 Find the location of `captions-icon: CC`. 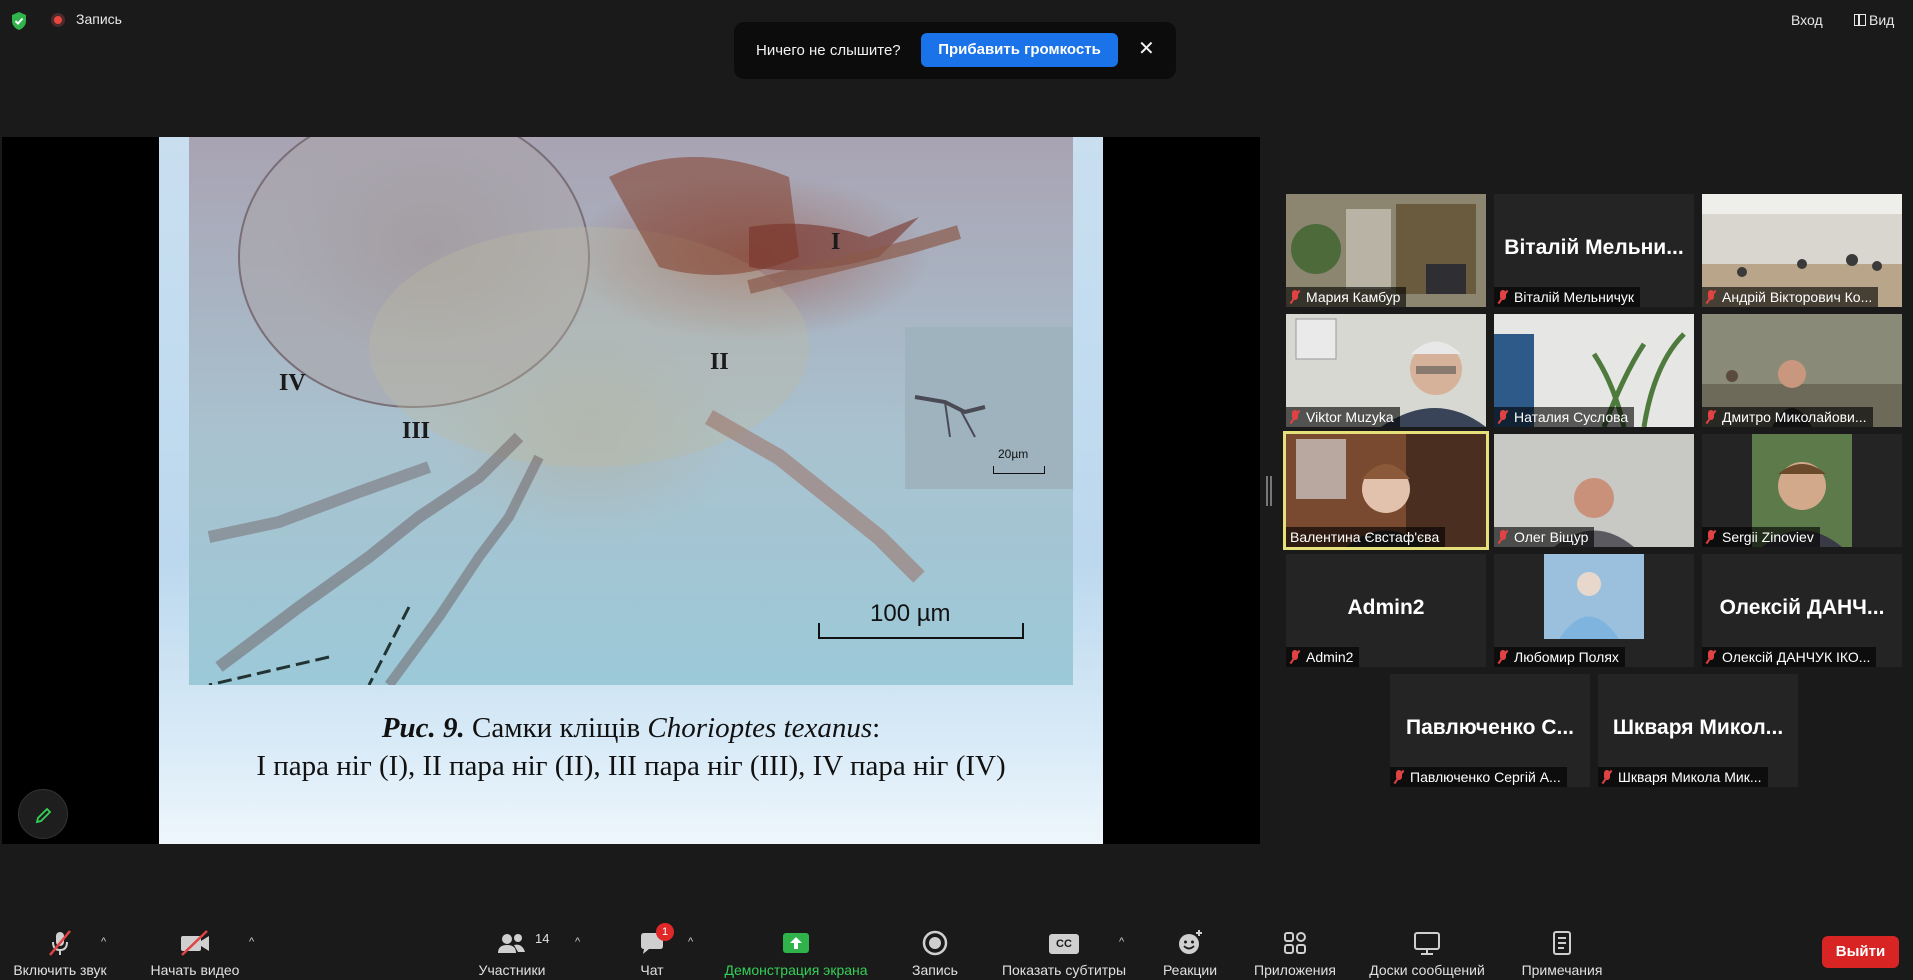

captions-icon: CC is located at coordinates (1064, 943).